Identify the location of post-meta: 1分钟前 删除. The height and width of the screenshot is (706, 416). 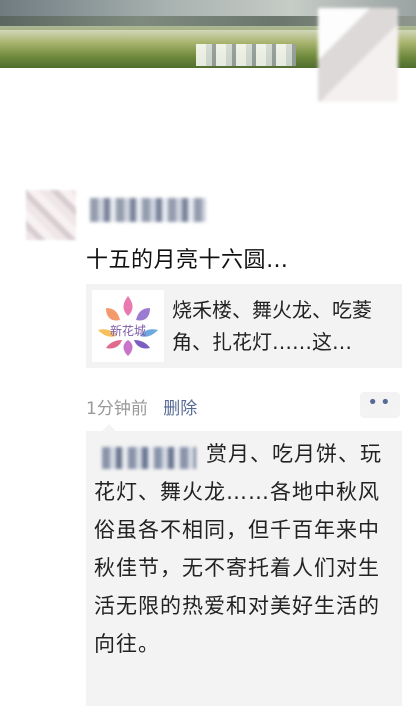
(141, 406).